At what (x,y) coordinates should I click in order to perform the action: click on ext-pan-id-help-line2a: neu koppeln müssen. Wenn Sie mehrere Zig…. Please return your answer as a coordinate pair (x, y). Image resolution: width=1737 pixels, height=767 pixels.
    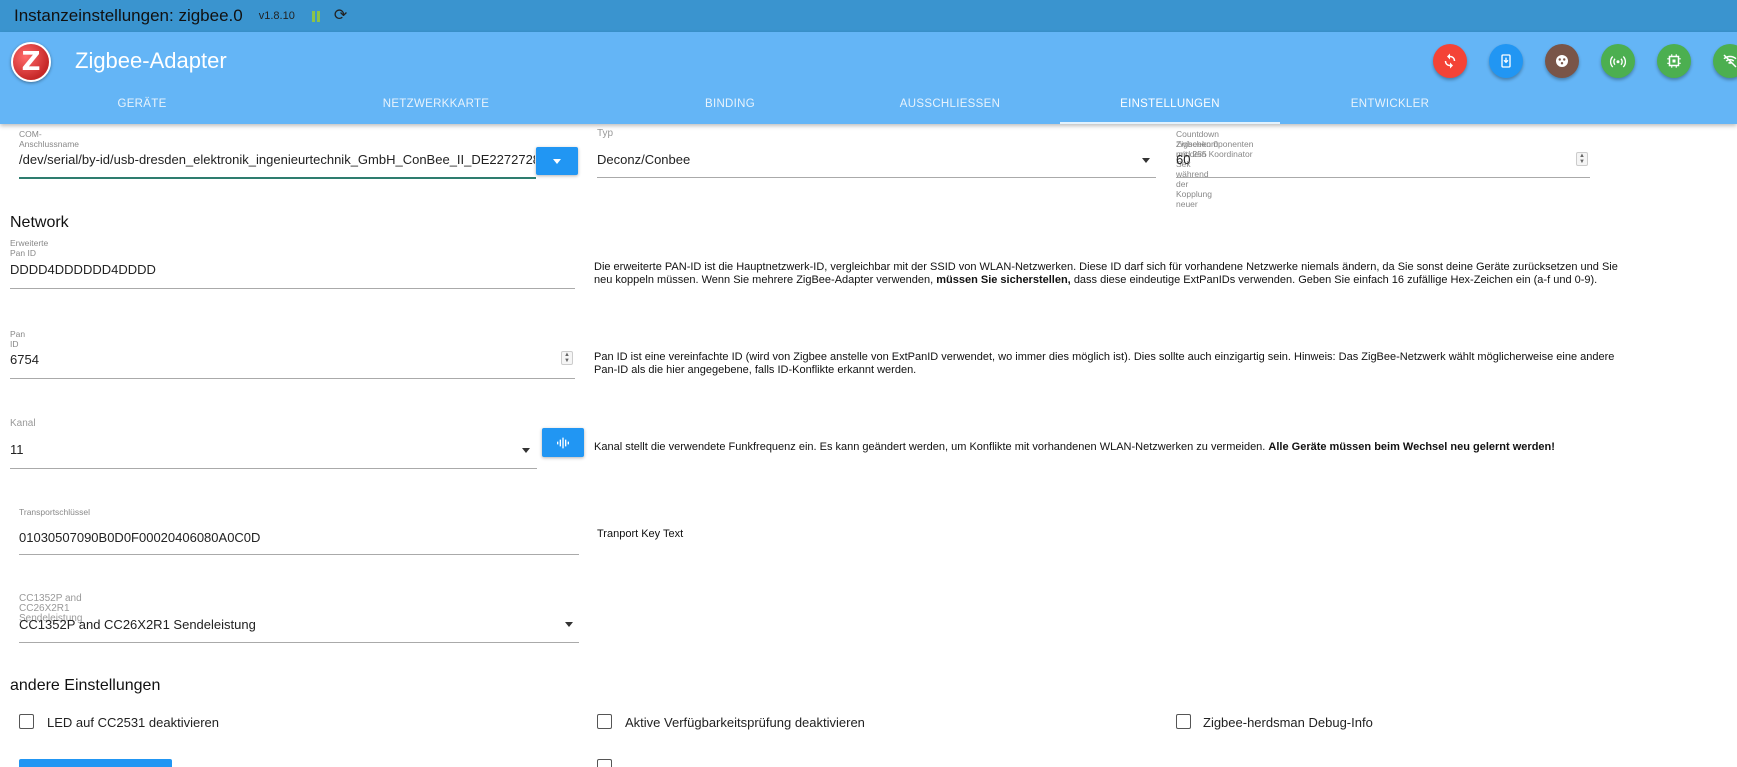
    Looking at the image, I should click on (764, 280).